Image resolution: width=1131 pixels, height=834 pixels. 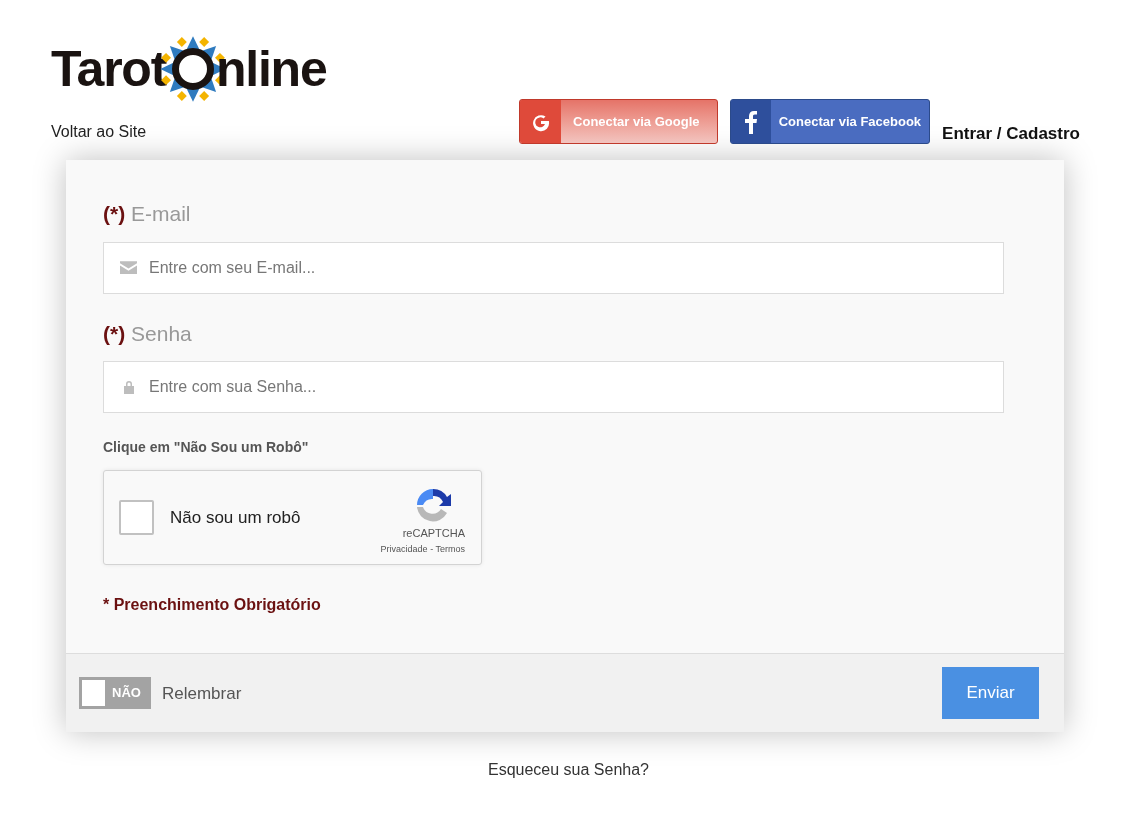 What do you see at coordinates (750, 121) in the screenshot?
I see `facebook-icon` at bounding box center [750, 121].